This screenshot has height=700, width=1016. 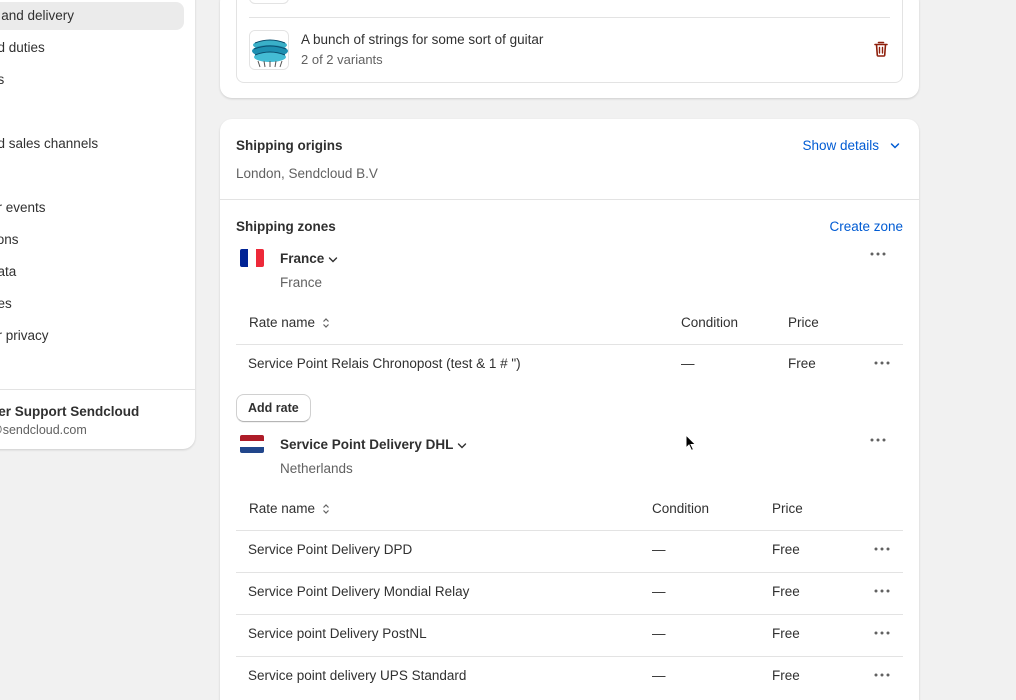 I want to click on sidebar-item-languages: ges, so click(x=6, y=304).